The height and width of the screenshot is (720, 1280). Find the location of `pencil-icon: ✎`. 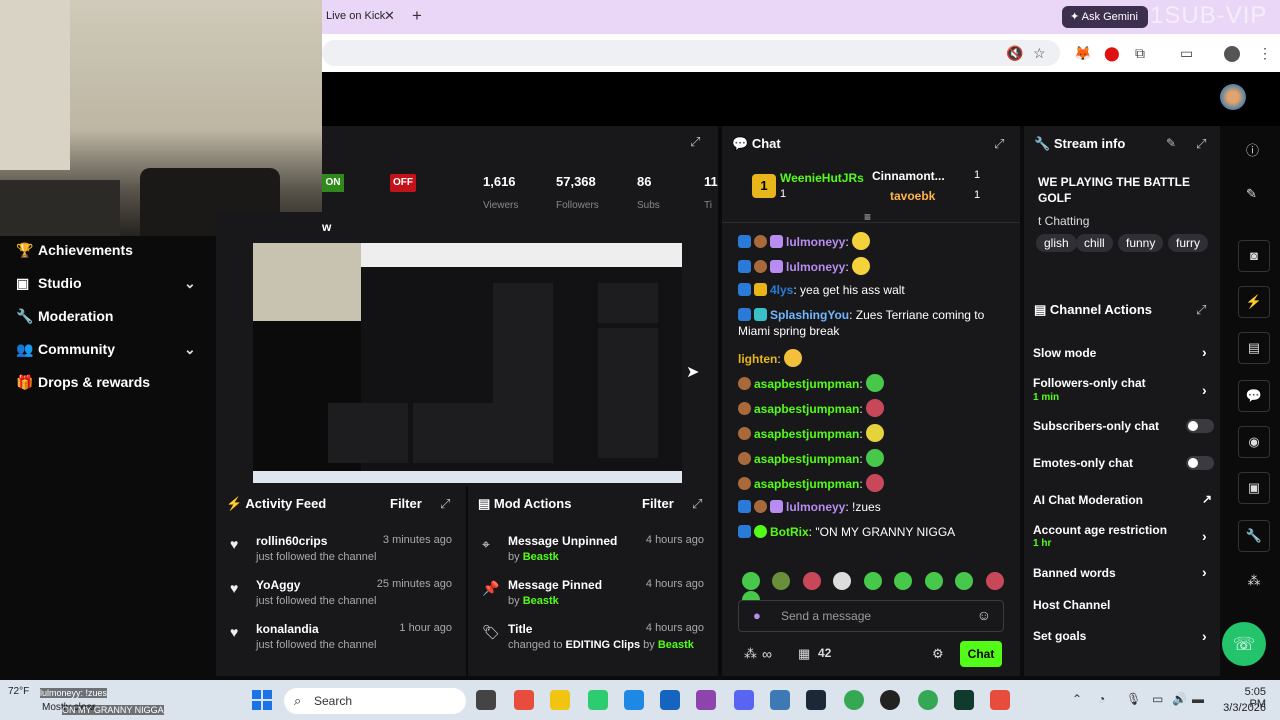

pencil-icon: ✎ is located at coordinates (1251, 194).